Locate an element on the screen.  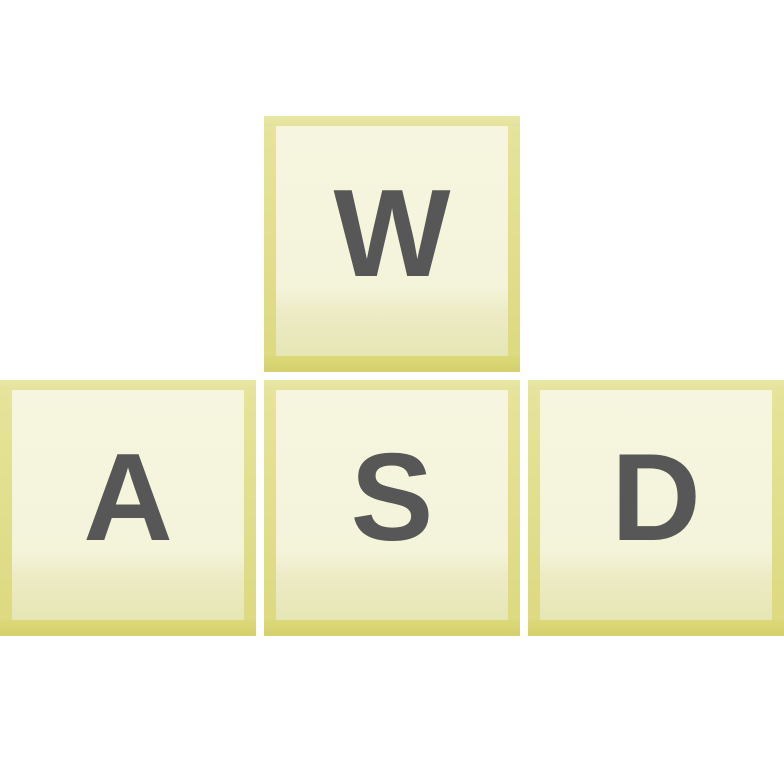
keycap-legend-w: W is located at coordinates (392, 234).